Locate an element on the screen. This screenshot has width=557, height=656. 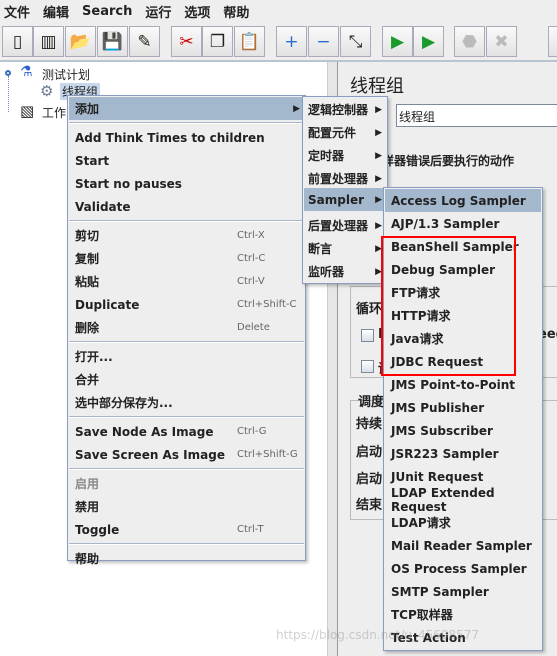
context-menu-item-start-no-pauses: Start no pauses is located at coordinates (186, 183).